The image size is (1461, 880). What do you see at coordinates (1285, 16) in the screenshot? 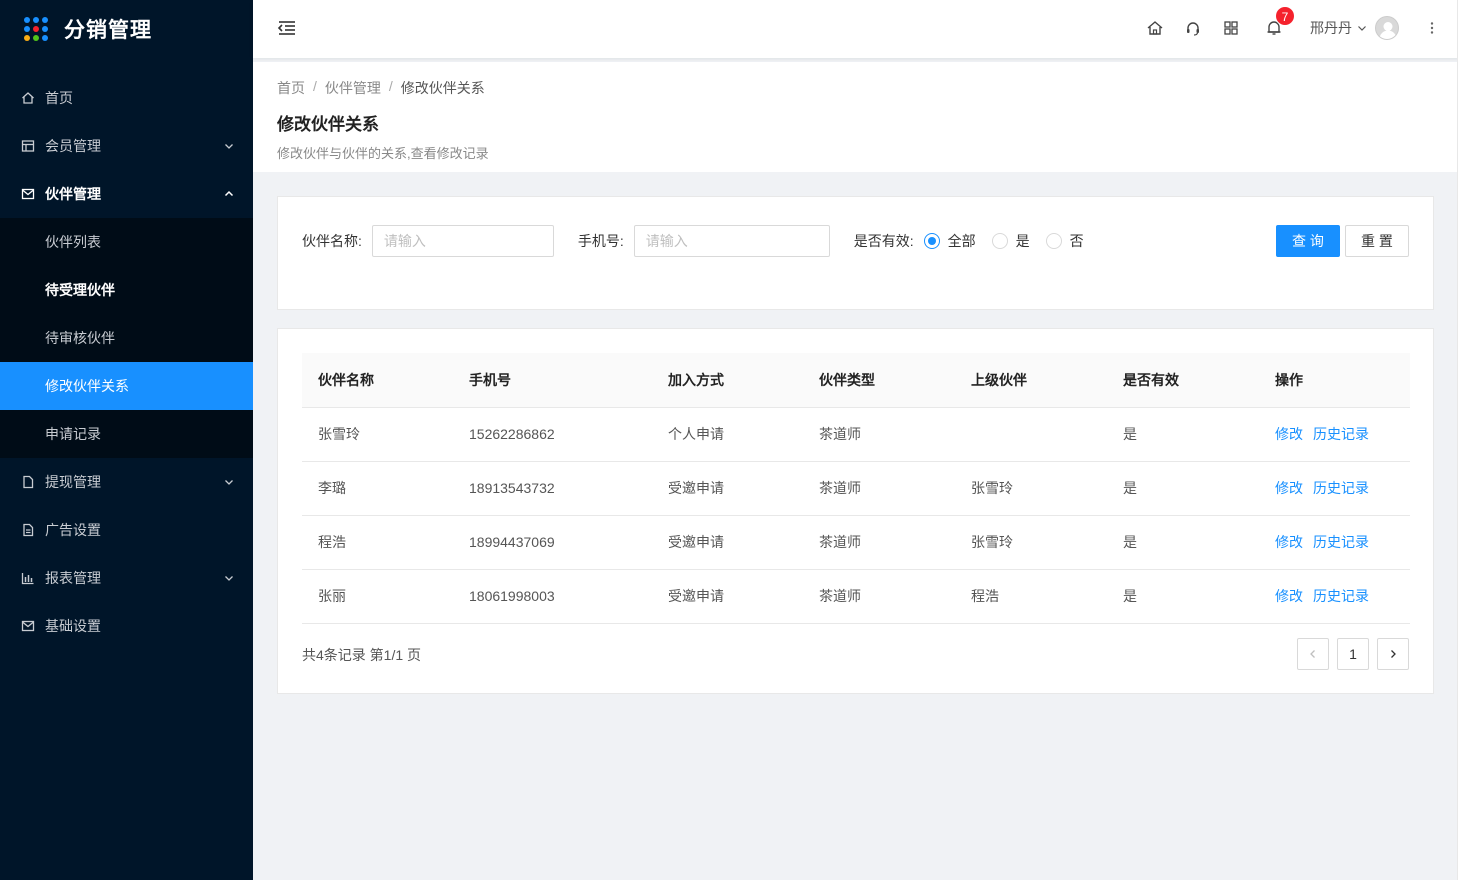
I see `notification-badge: 7` at bounding box center [1285, 16].